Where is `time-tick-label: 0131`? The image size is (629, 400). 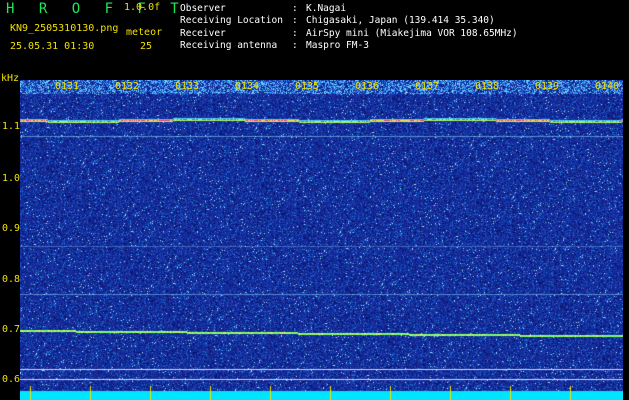 time-tick-label: 0131 is located at coordinates (67, 86).